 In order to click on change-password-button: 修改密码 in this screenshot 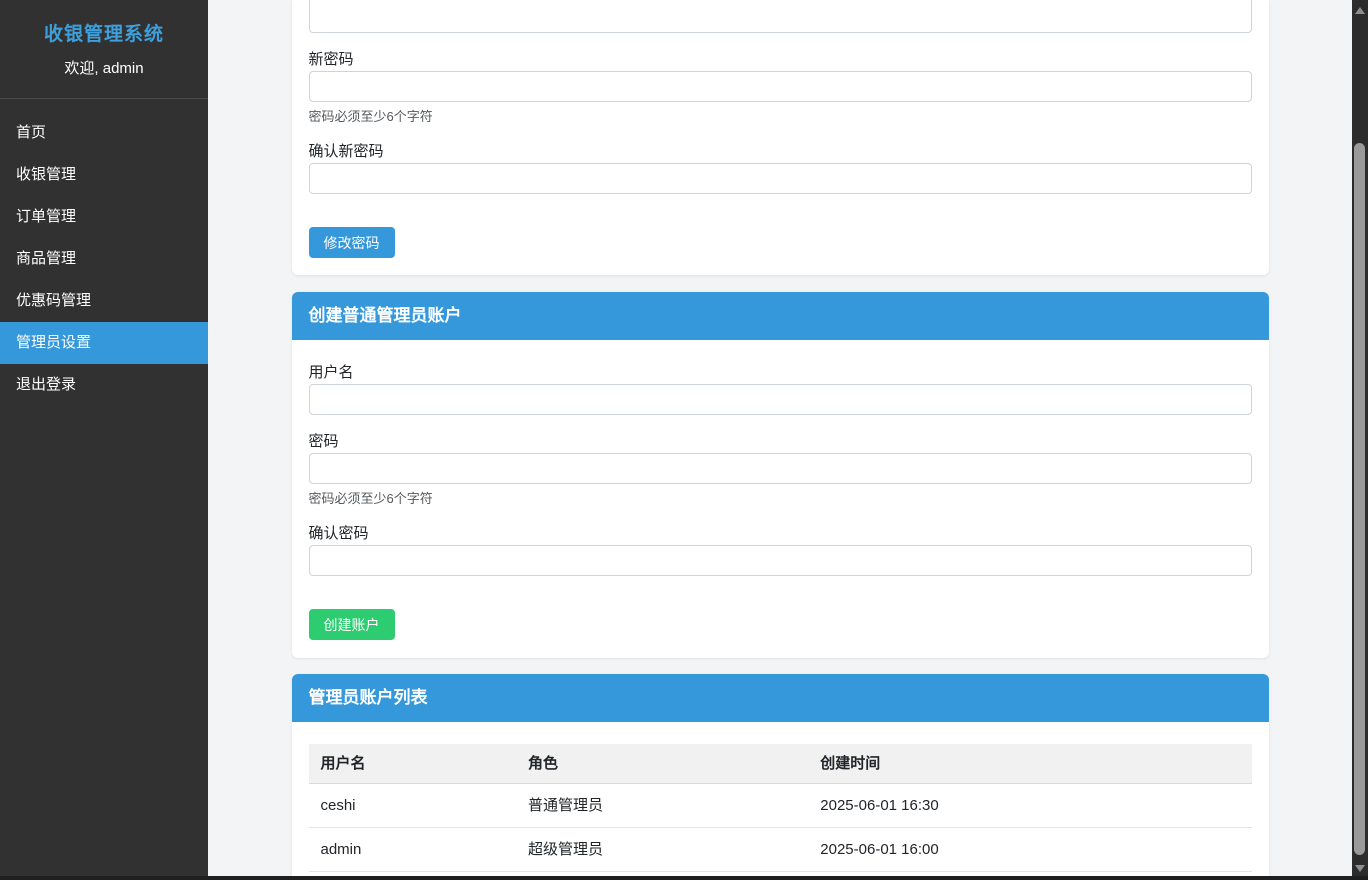, I will do `click(351, 242)`.